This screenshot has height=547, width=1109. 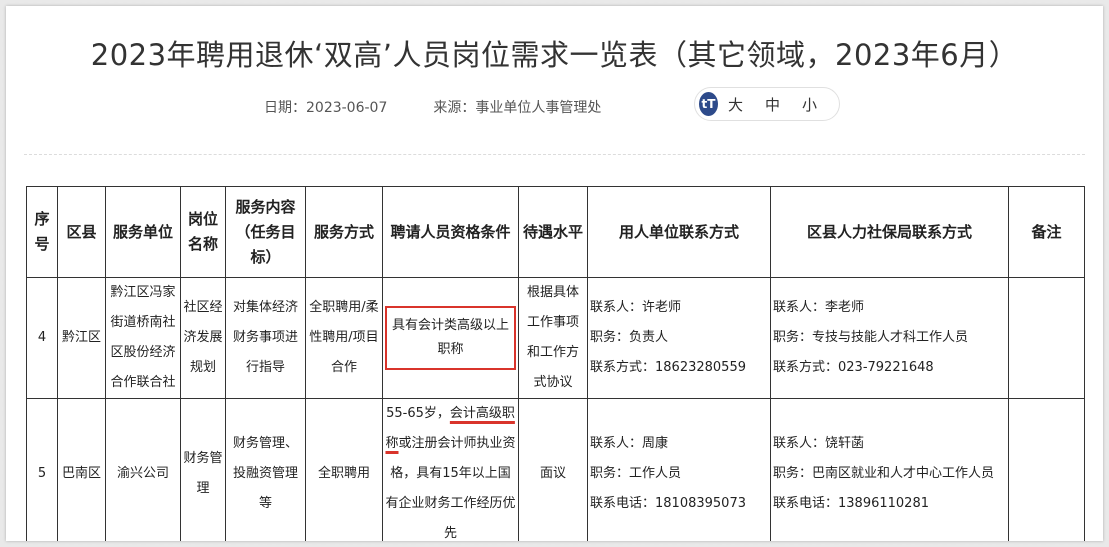 I want to click on contact-title: 职务：巴南区就业和人才中心工作人员, so click(x=884, y=473).